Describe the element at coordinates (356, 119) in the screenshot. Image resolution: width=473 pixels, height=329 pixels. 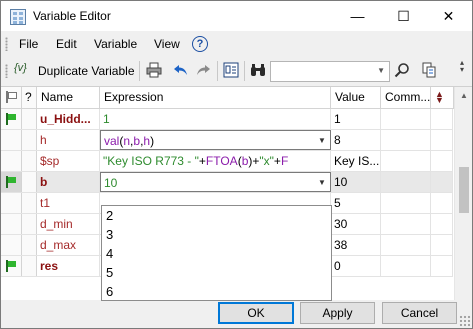
I see `value-cell: 1` at that location.